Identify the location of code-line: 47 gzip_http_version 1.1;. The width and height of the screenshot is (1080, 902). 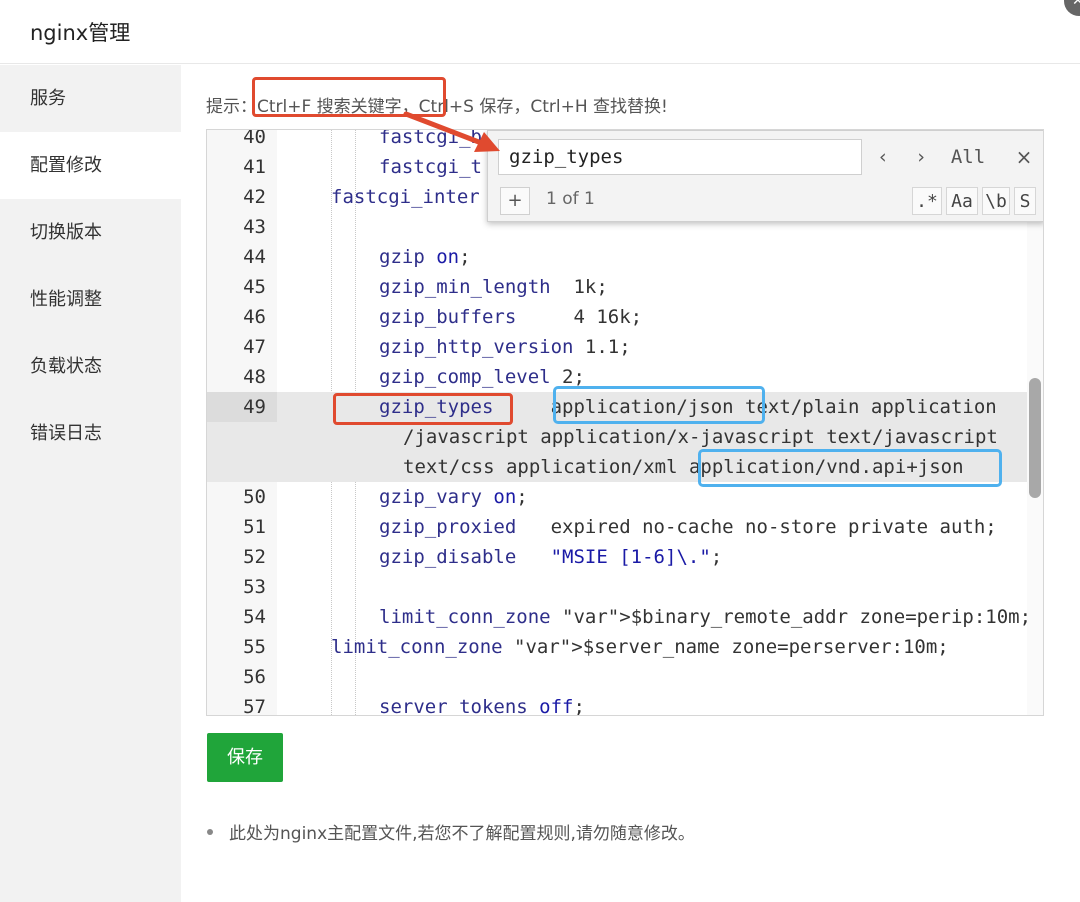
(625, 347).